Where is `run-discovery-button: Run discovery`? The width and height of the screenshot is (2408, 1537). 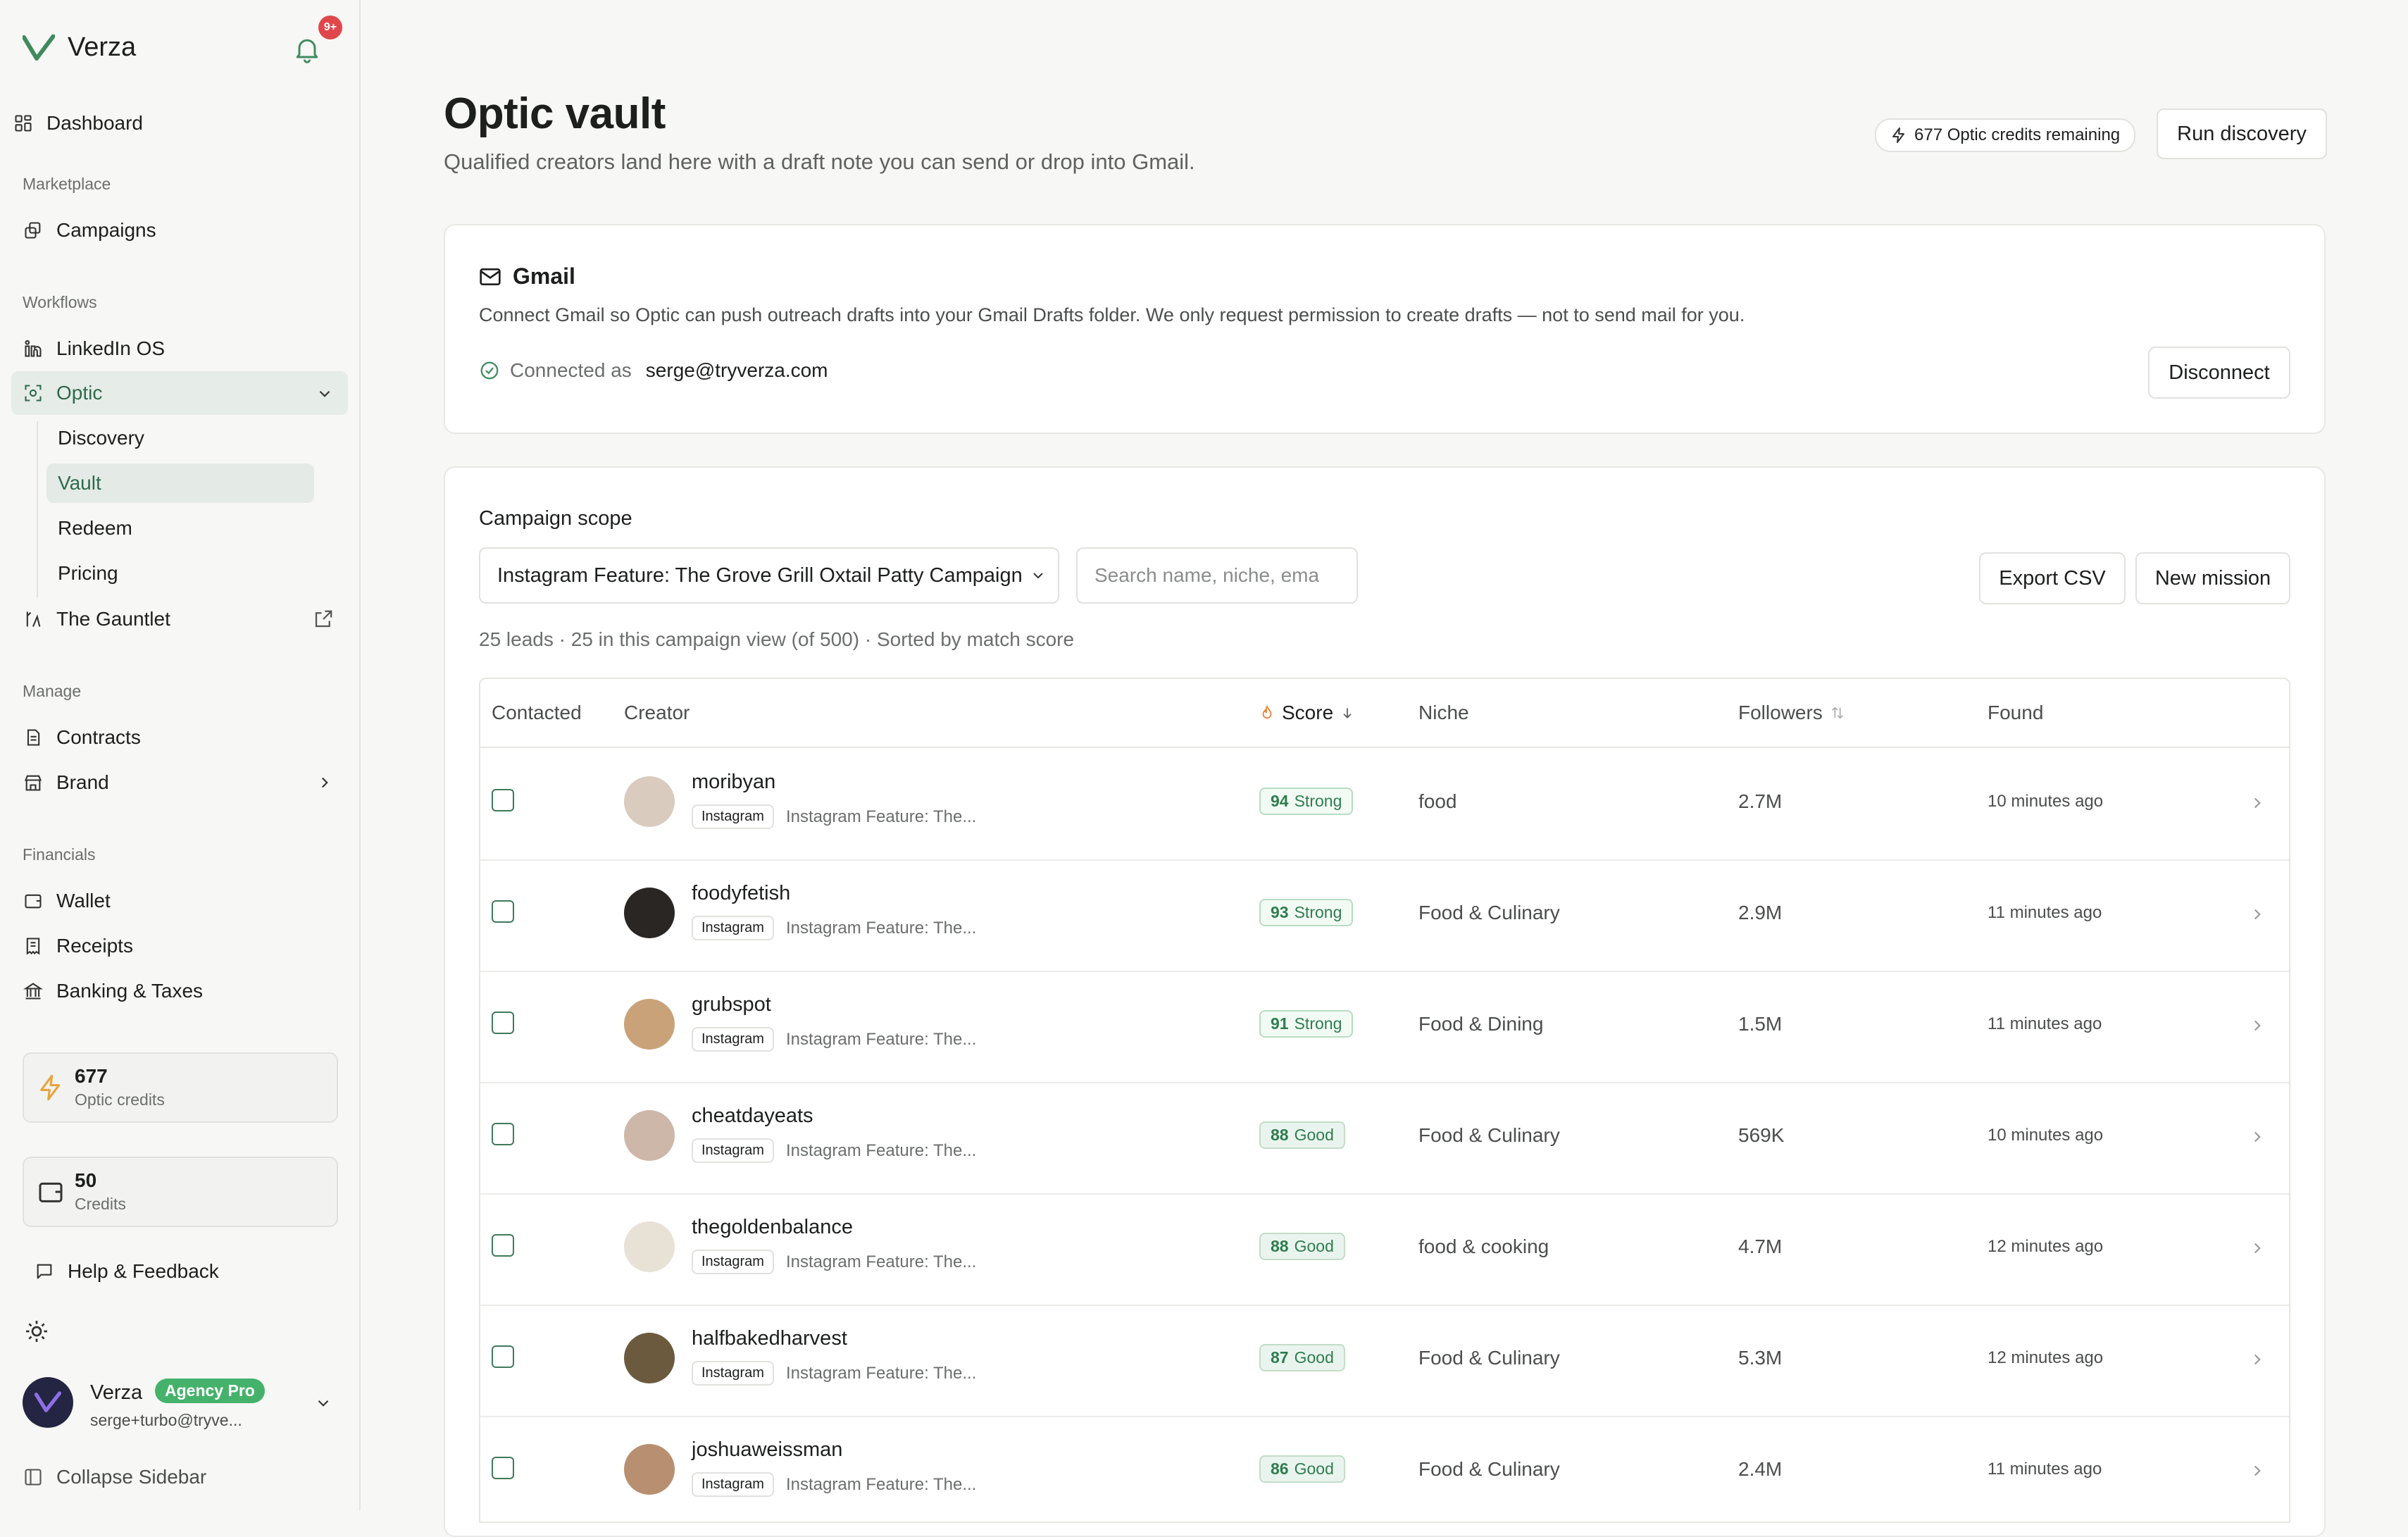
run-discovery-button: Run discovery is located at coordinates (2242, 133).